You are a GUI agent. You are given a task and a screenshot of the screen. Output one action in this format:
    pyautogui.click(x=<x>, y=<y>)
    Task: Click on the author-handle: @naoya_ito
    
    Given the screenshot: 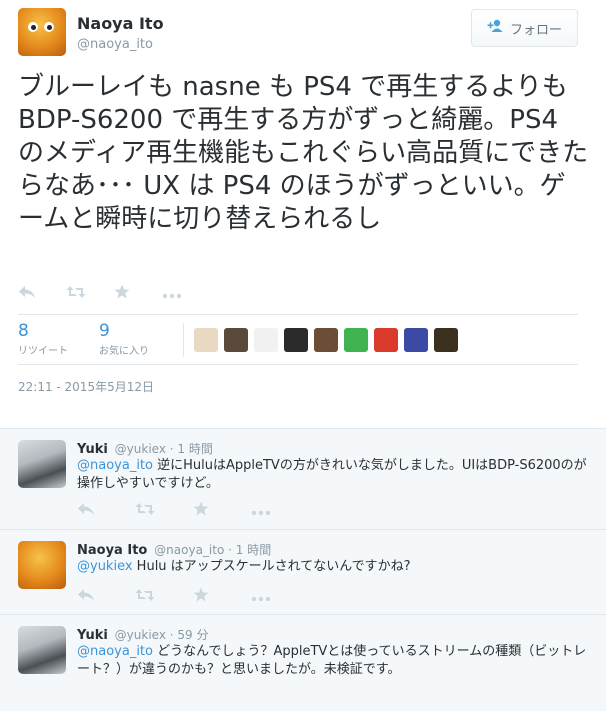 What is the action you would take?
    pyautogui.click(x=115, y=44)
    